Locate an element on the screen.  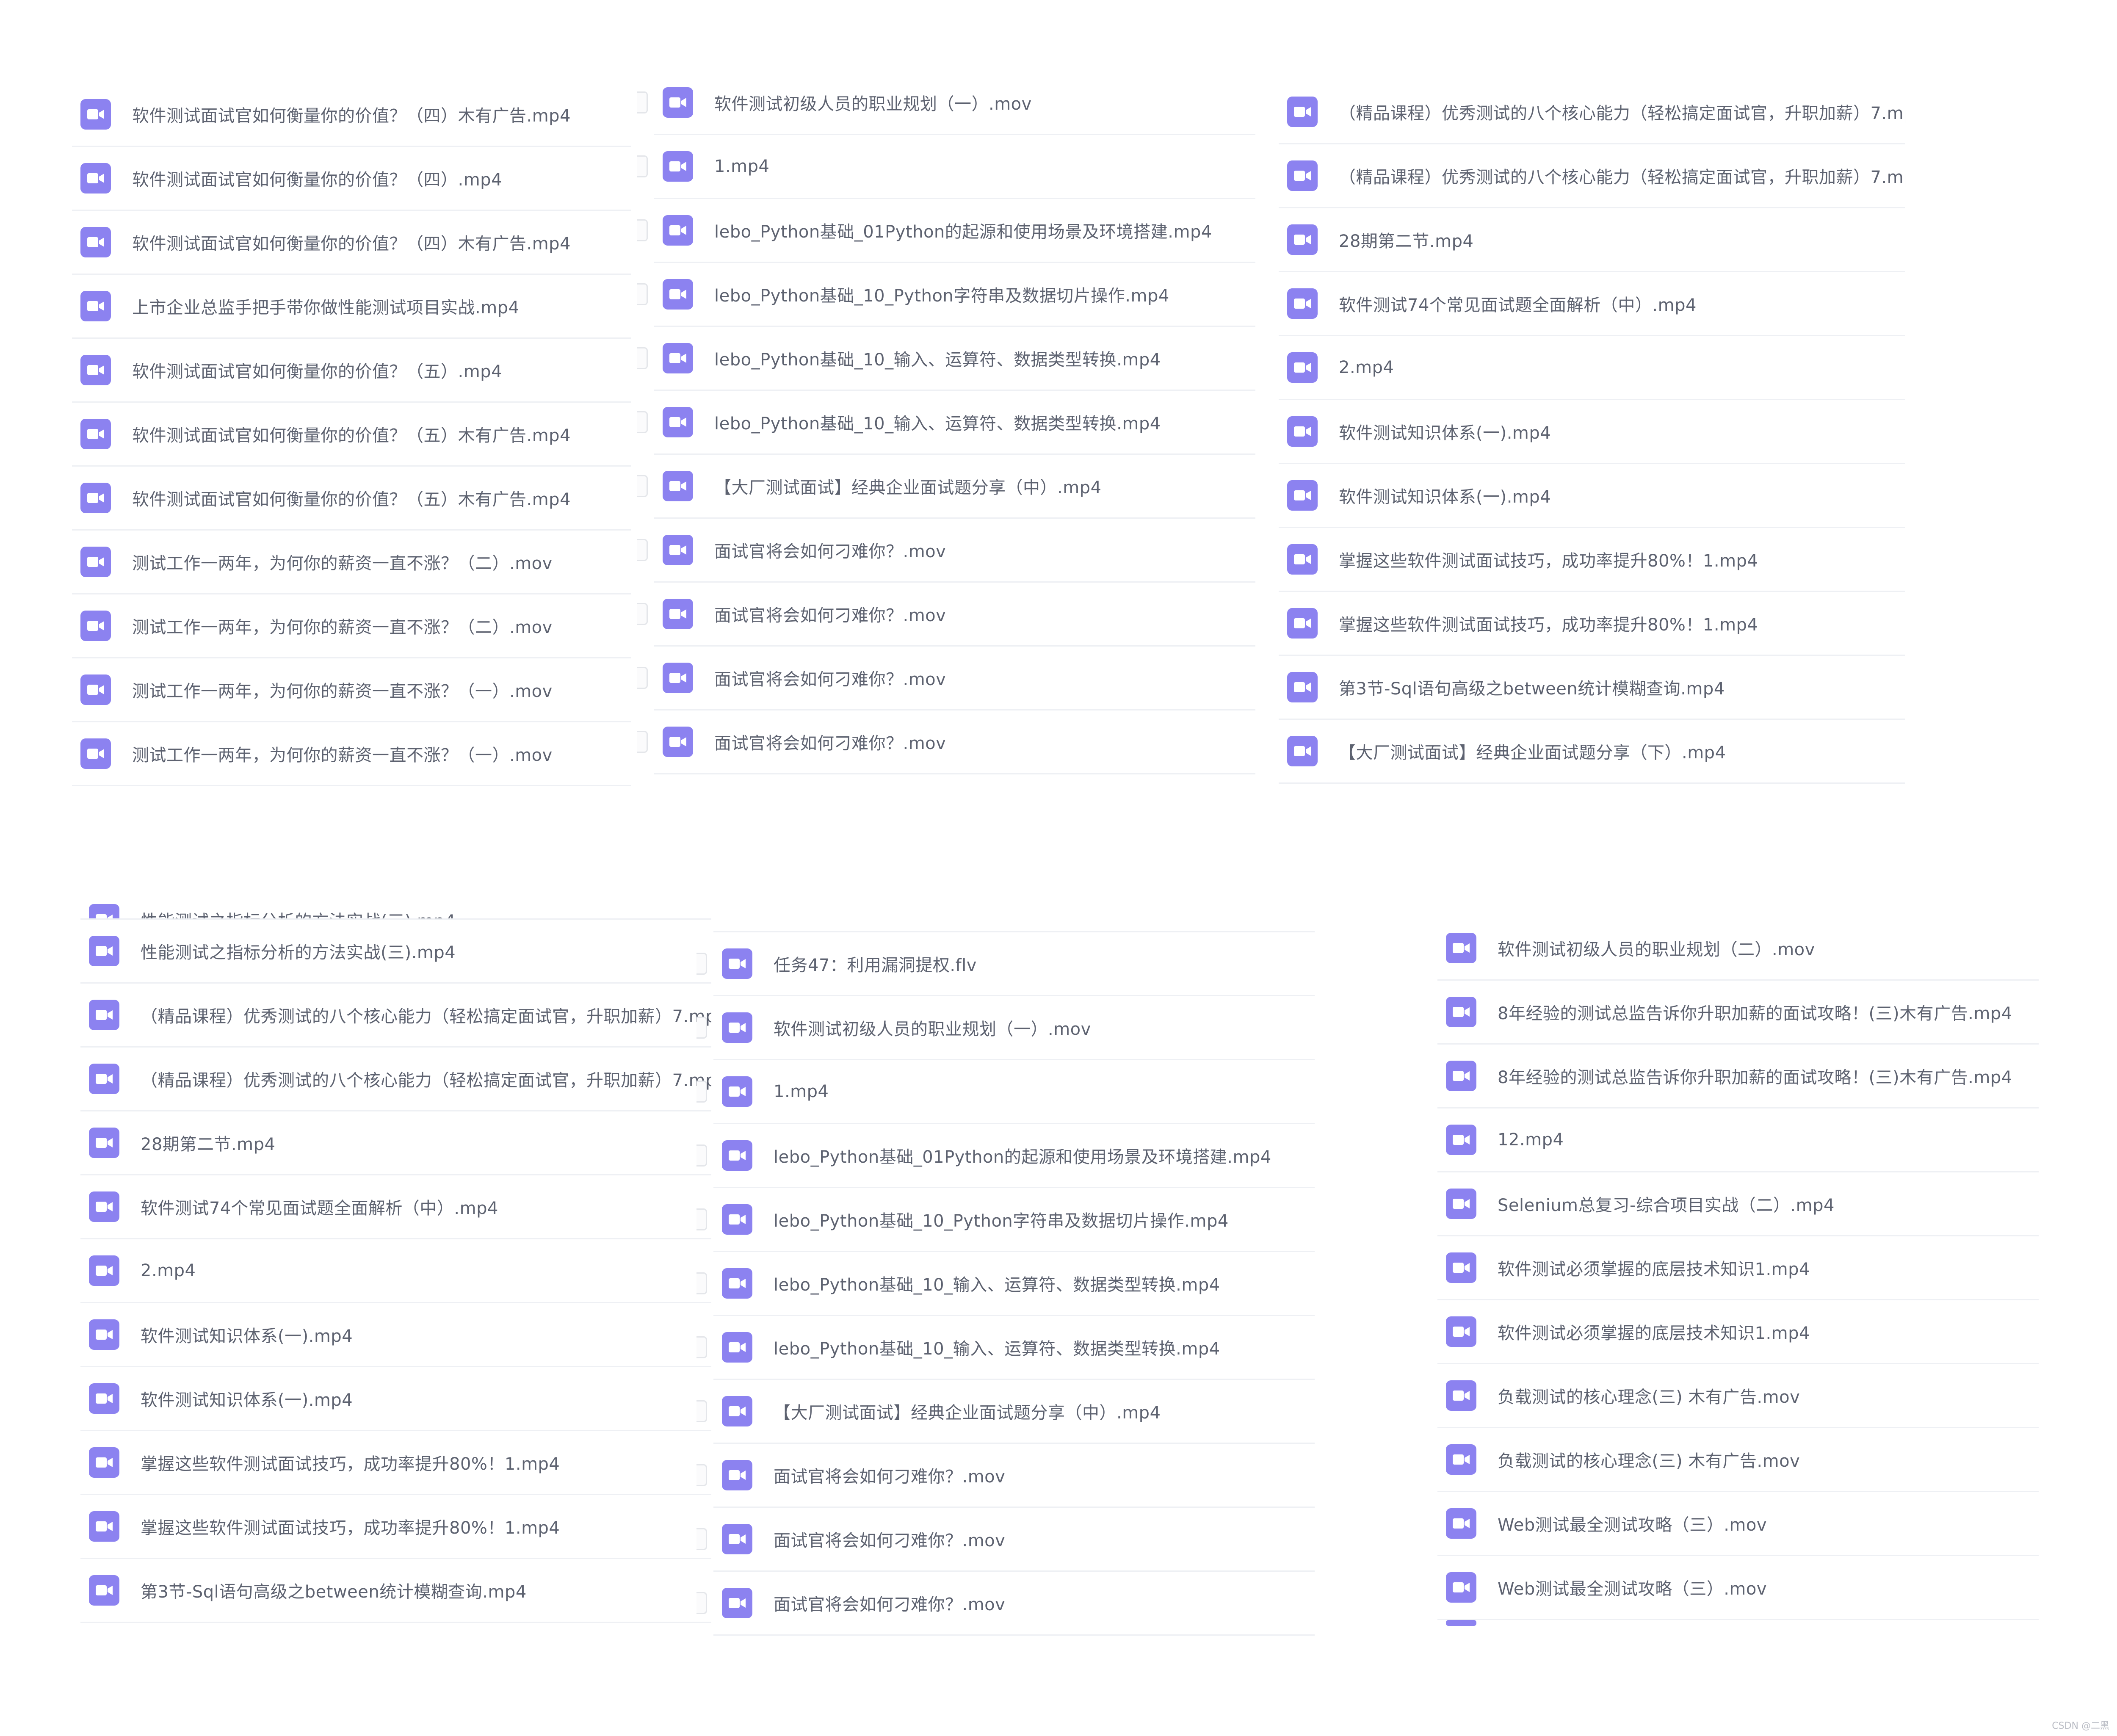
file-row: 软件测试面试官如何衡量你的价值？（四）.mp4 is located at coordinates (351, 179).